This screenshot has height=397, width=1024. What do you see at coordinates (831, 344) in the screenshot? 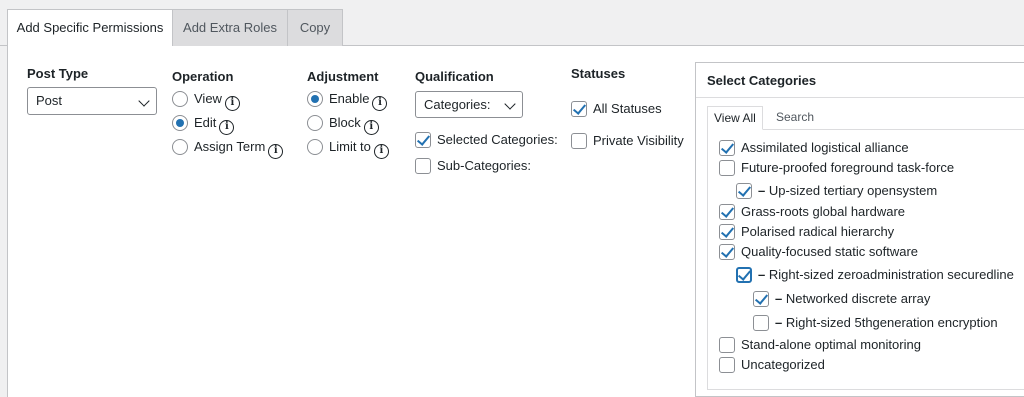
I see `category-label: Stand-alone optimal monitoring` at bounding box center [831, 344].